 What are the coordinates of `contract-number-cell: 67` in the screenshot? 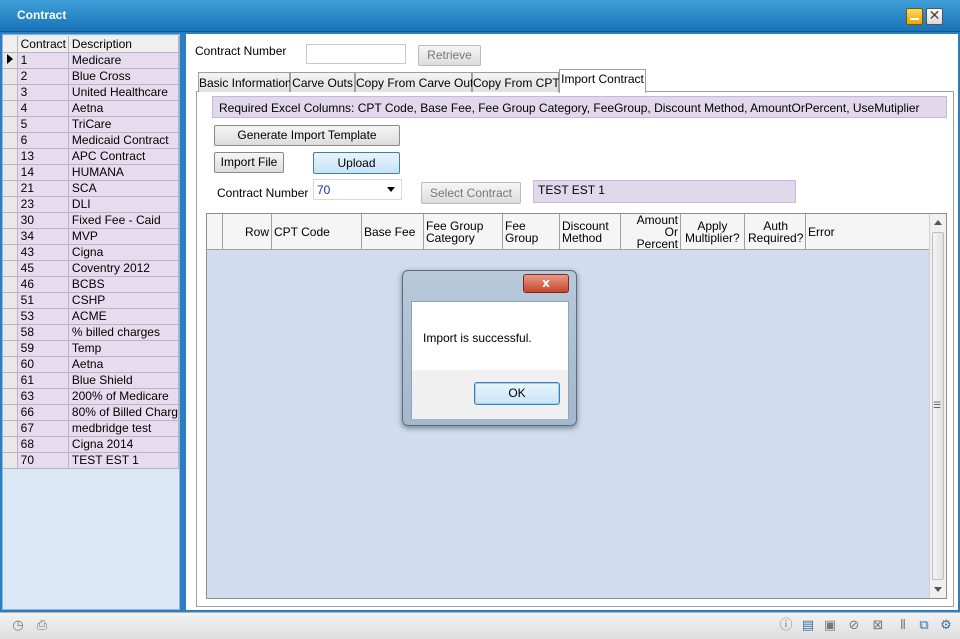 It's located at (43, 428).